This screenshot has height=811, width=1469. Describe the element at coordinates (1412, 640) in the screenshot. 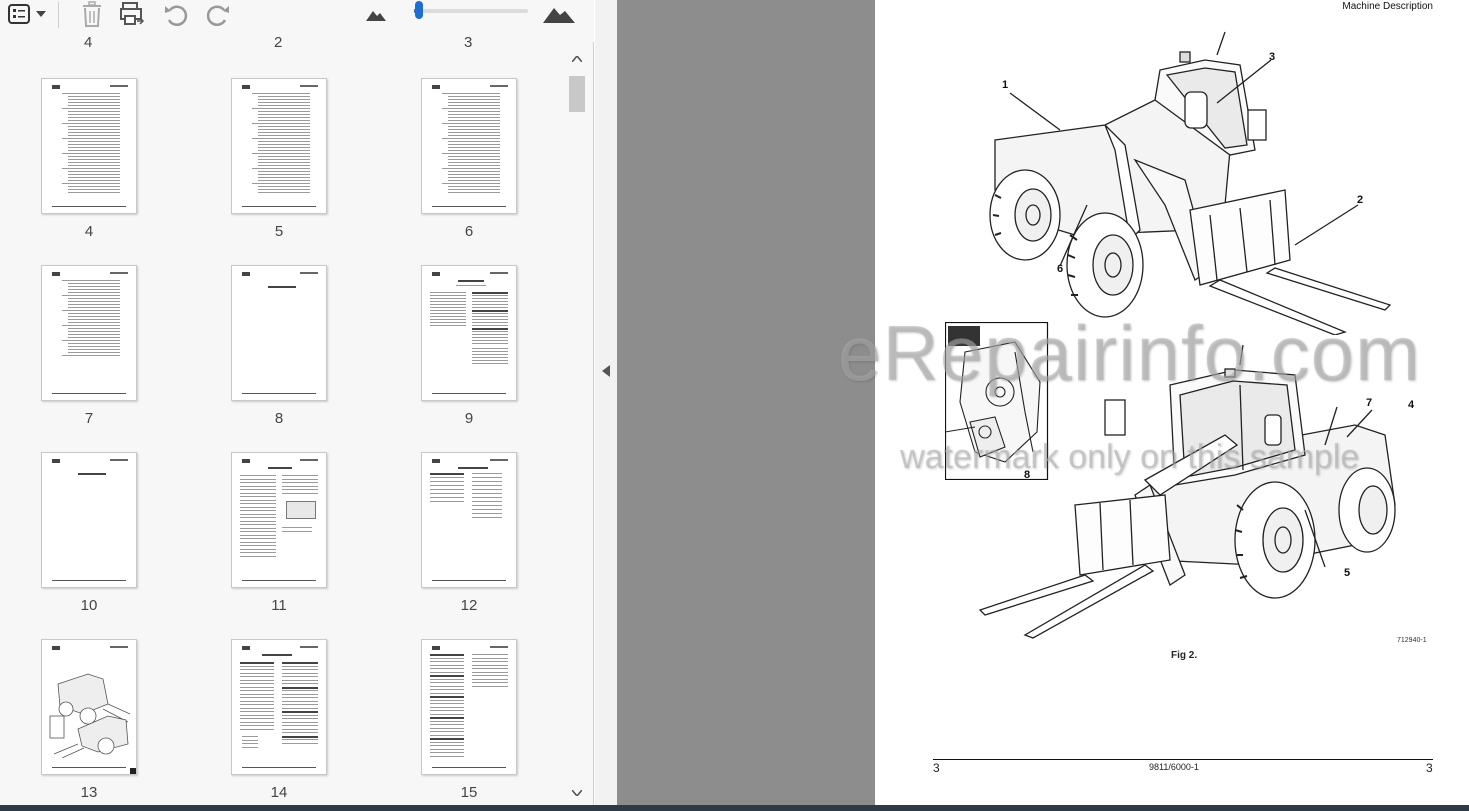

I see `figure-code: 712940-1` at that location.